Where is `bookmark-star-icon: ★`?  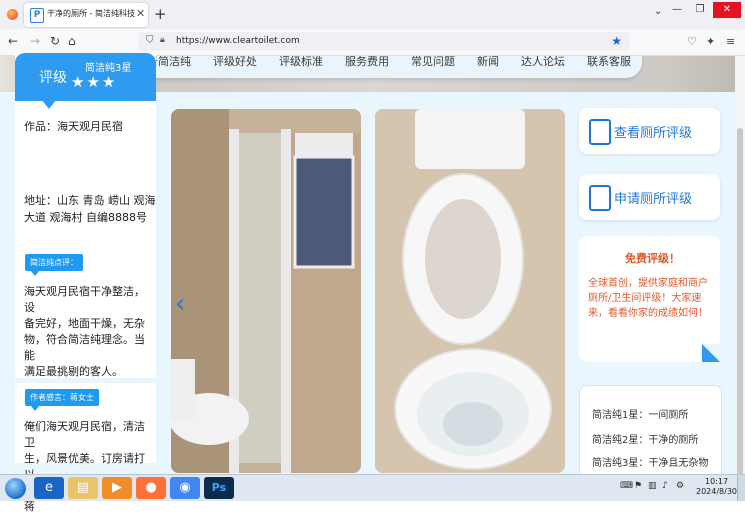 bookmark-star-icon: ★ is located at coordinates (616, 41).